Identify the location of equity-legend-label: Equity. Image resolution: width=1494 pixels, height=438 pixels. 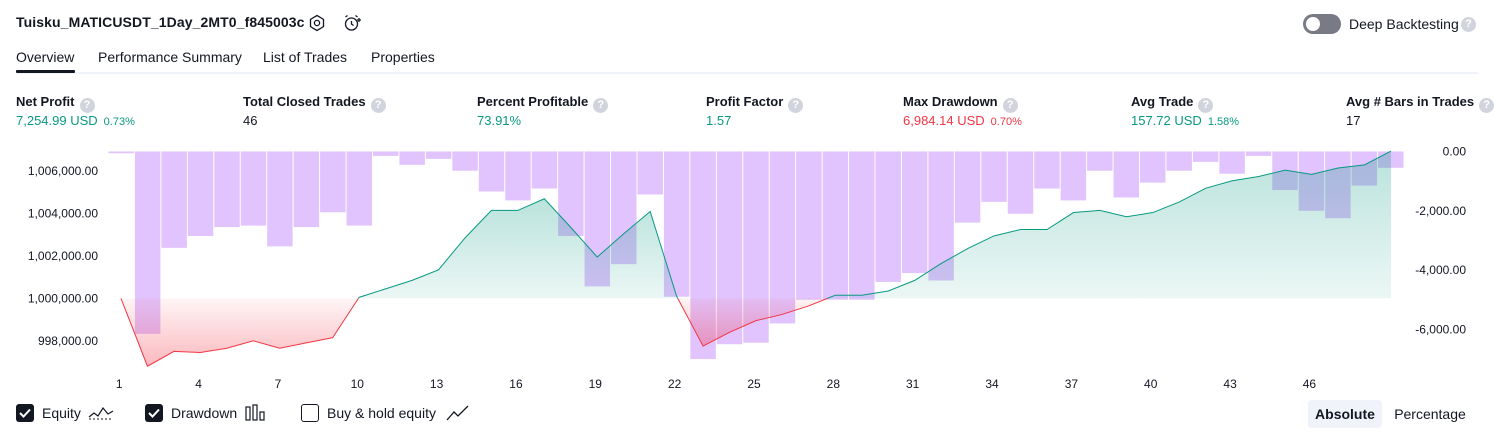
(61, 413).